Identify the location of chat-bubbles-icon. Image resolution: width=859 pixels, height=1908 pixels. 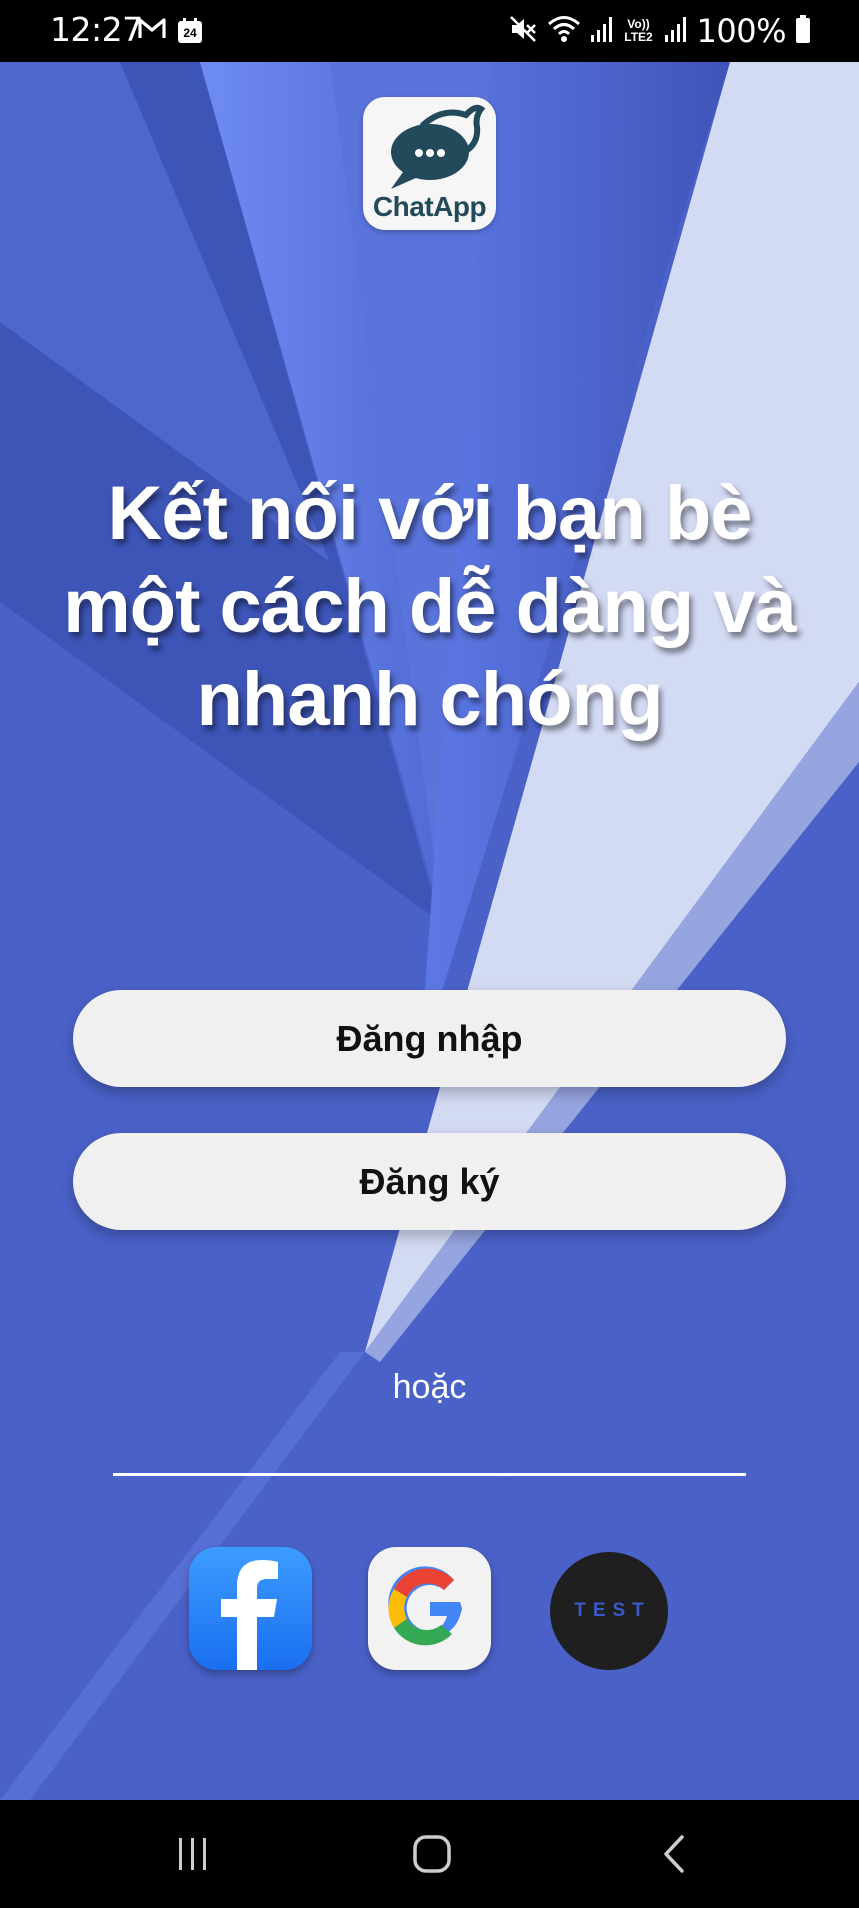
(438, 146).